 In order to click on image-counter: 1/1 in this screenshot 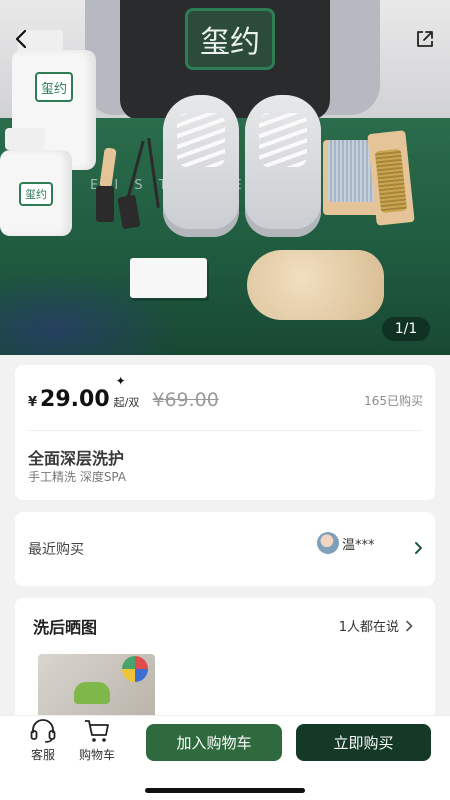, I will do `click(406, 329)`.